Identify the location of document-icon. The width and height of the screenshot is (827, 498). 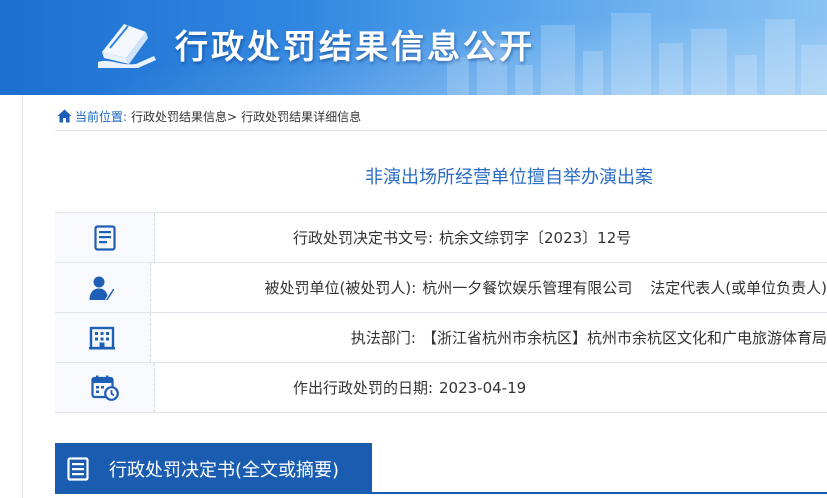
(78, 468).